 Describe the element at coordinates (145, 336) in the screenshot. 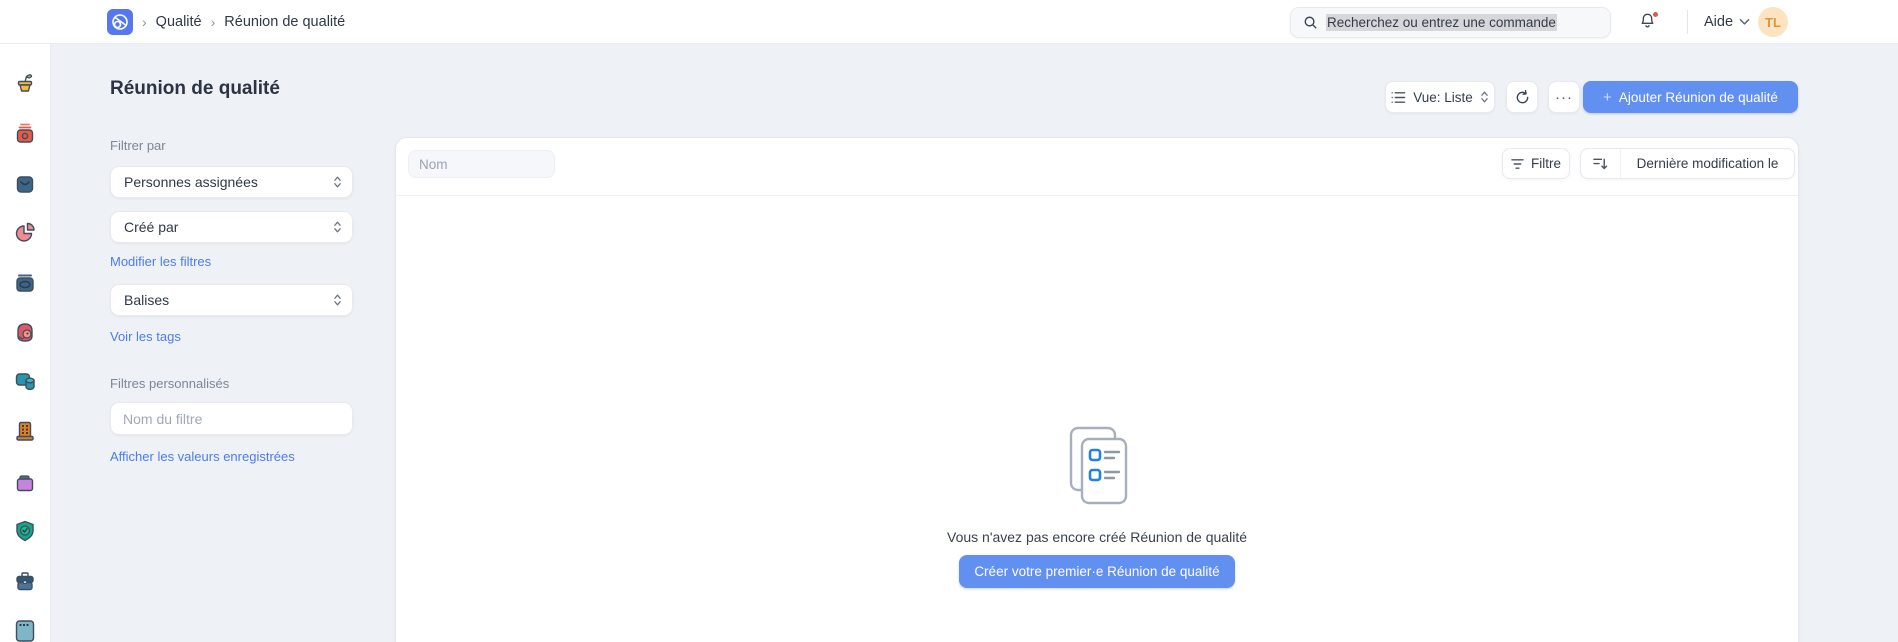

I see `view-tags-link: Voir les tags` at that location.